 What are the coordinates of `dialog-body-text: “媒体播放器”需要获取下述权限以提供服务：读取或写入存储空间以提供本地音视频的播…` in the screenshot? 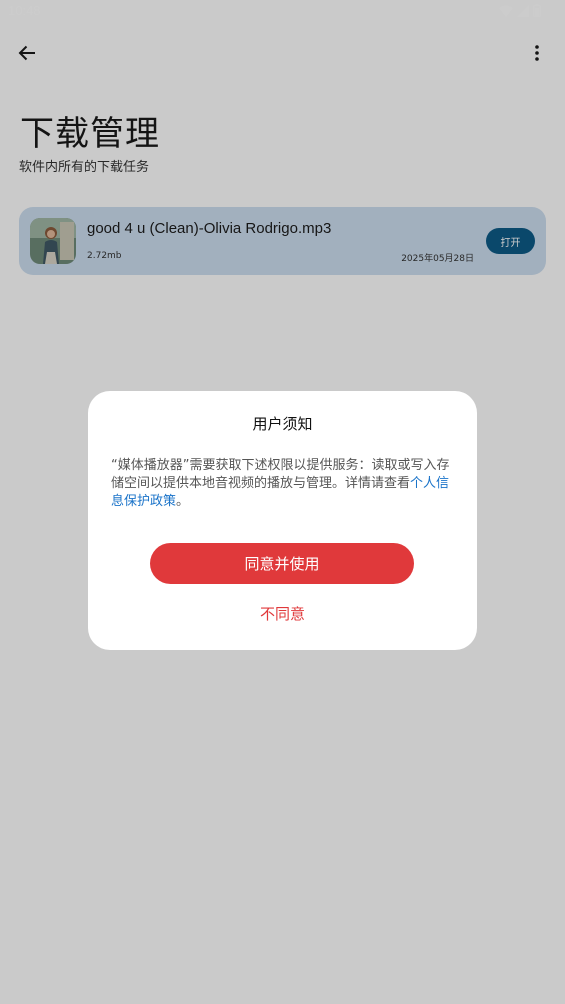 It's located at (280, 474).